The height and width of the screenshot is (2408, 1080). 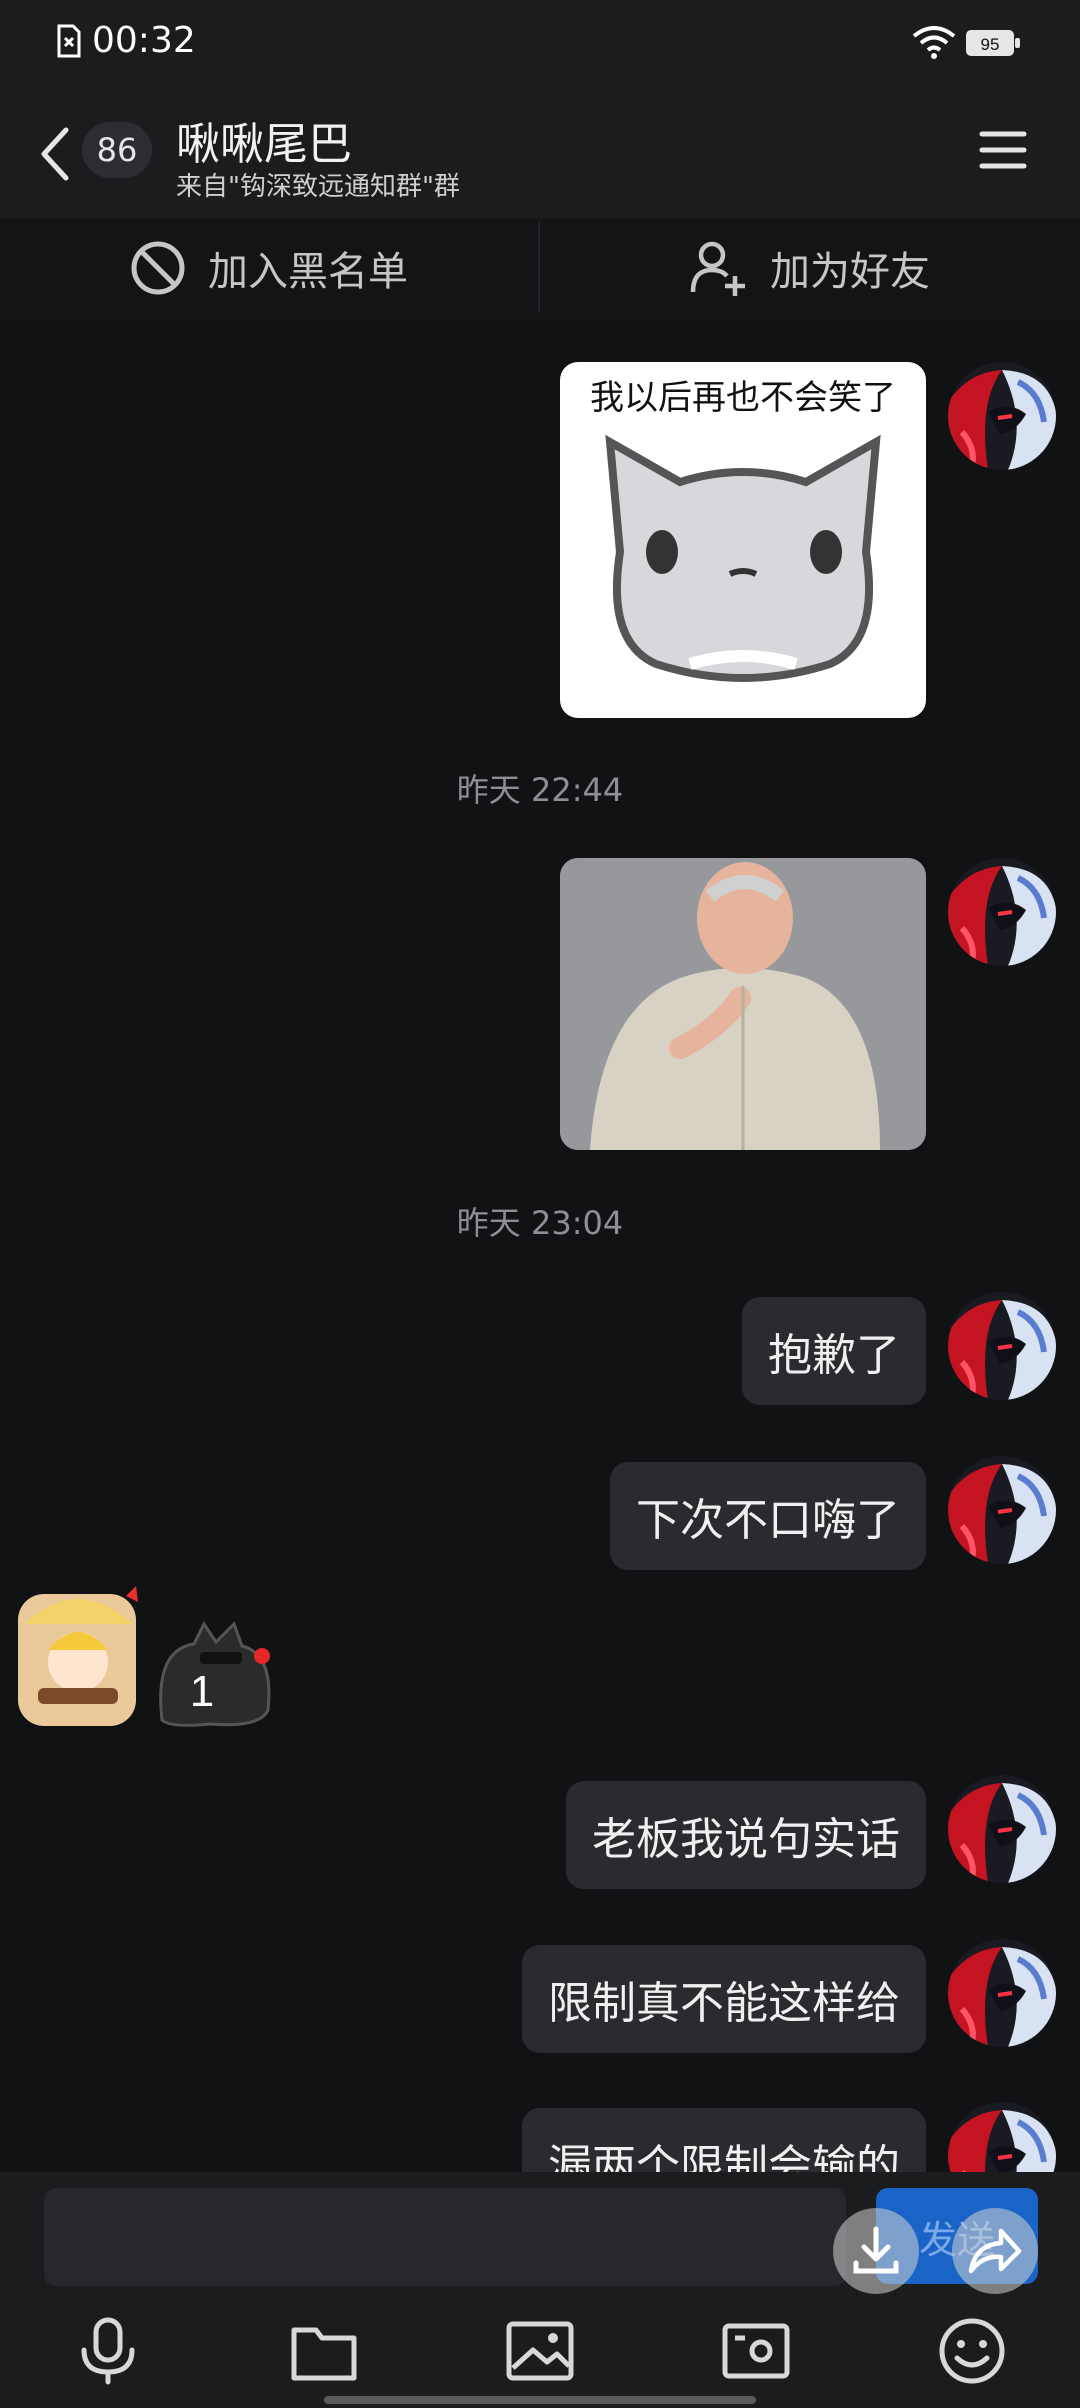 What do you see at coordinates (56, 154) in the screenshot?
I see `back-icon` at bounding box center [56, 154].